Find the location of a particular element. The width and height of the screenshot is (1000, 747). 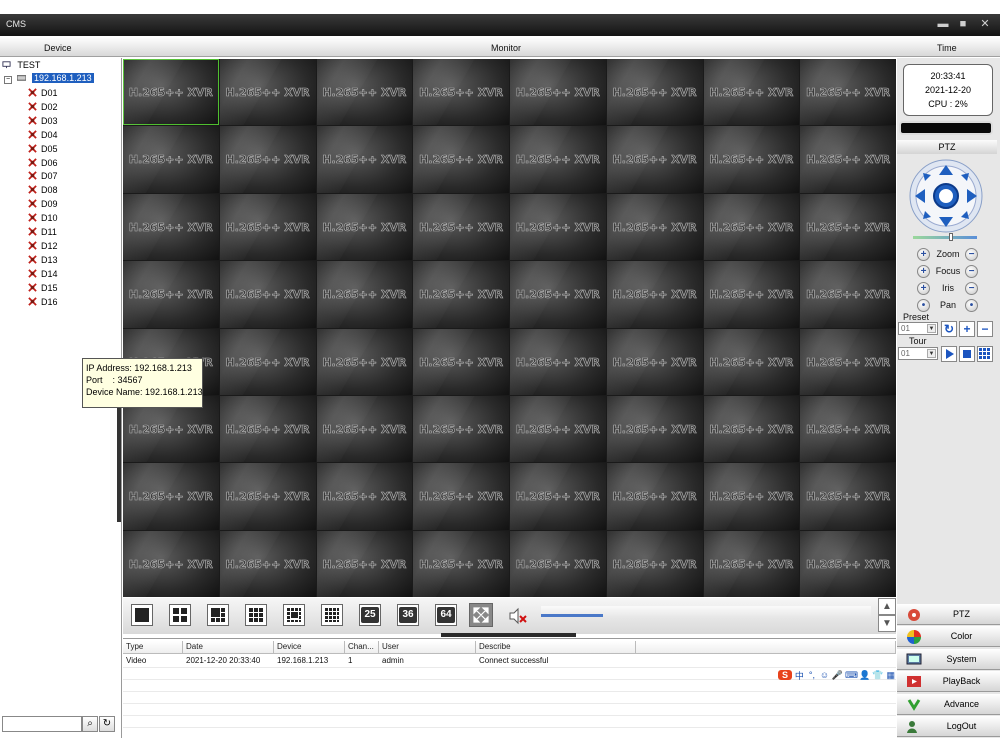

split-64-button: 64 is located at coordinates (446, 615).